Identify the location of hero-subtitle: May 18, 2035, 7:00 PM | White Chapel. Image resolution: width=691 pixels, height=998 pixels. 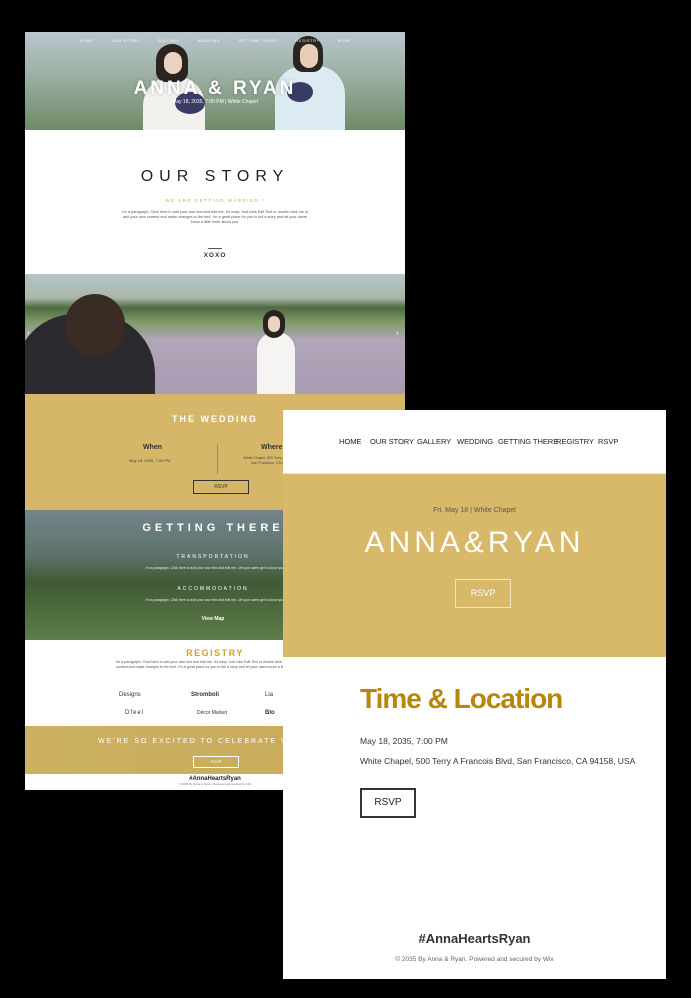
(215, 102).